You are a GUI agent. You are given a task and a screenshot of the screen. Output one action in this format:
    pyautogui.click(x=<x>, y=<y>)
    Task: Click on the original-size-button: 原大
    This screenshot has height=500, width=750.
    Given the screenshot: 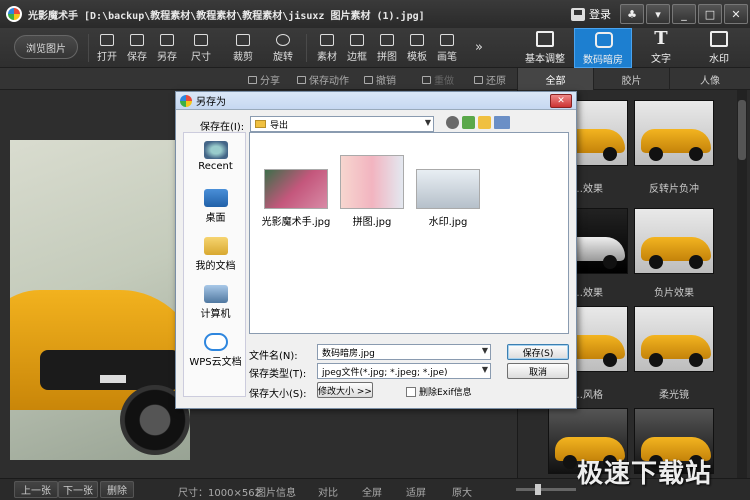 What is the action you would take?
    pyautogui.click(x=462, y=491)
    